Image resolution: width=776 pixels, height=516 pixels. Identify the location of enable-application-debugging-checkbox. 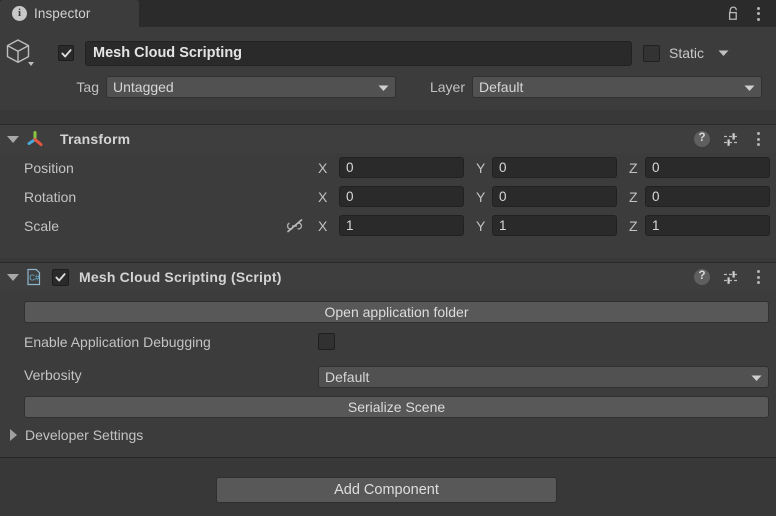
(326, 341).